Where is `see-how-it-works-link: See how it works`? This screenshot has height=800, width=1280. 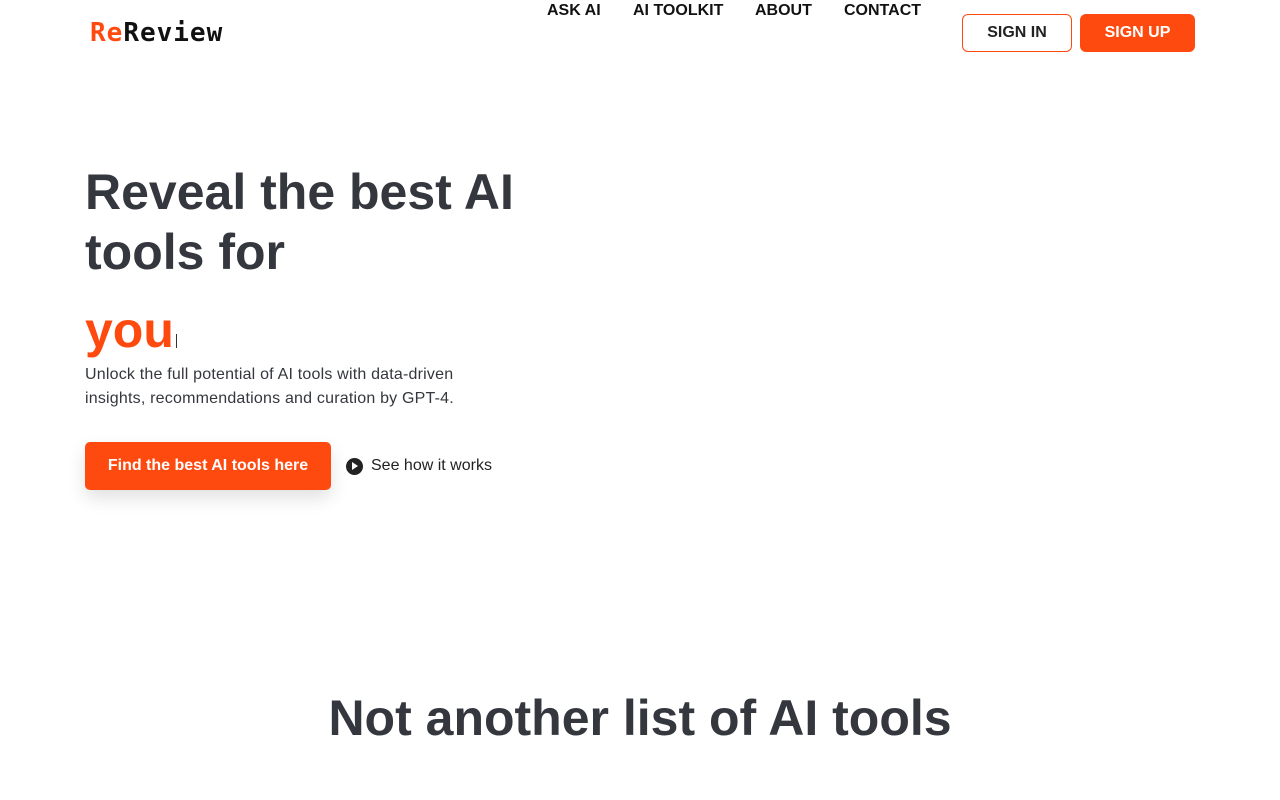 see-how-it-works-link: See how it works is located at coordinates (419, 466).